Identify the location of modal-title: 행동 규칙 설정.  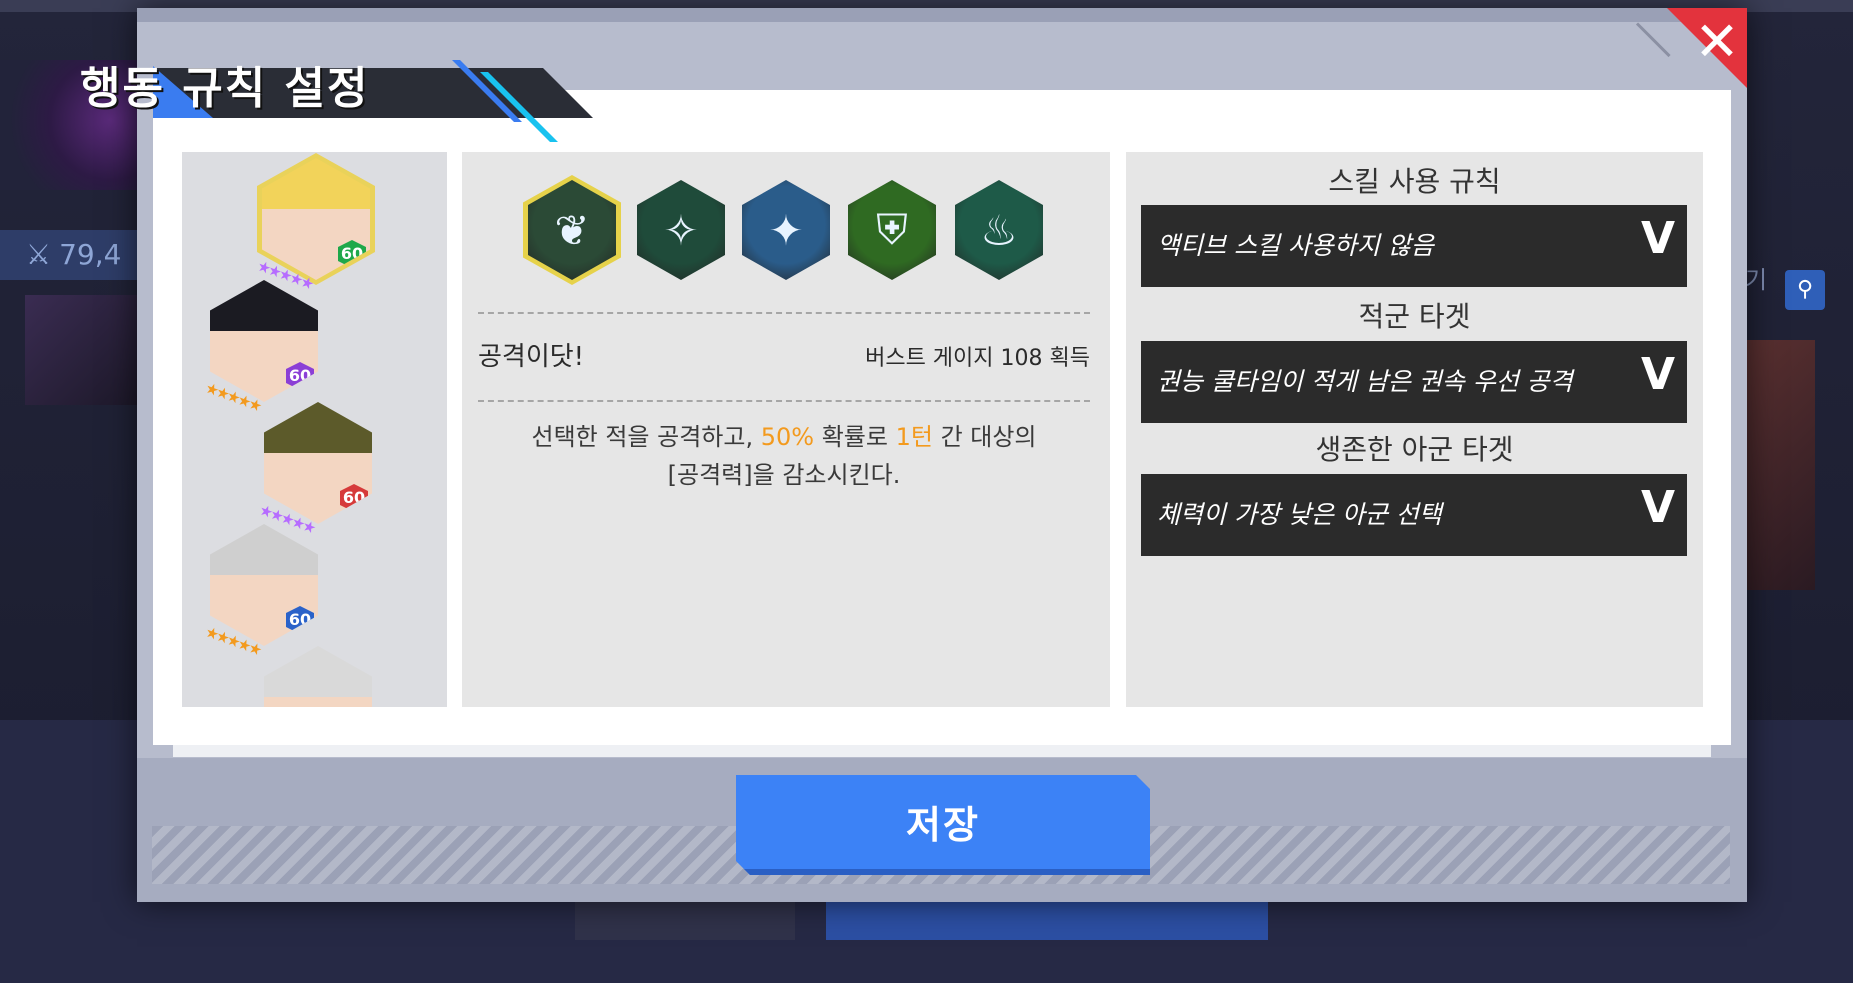
(225, 88).